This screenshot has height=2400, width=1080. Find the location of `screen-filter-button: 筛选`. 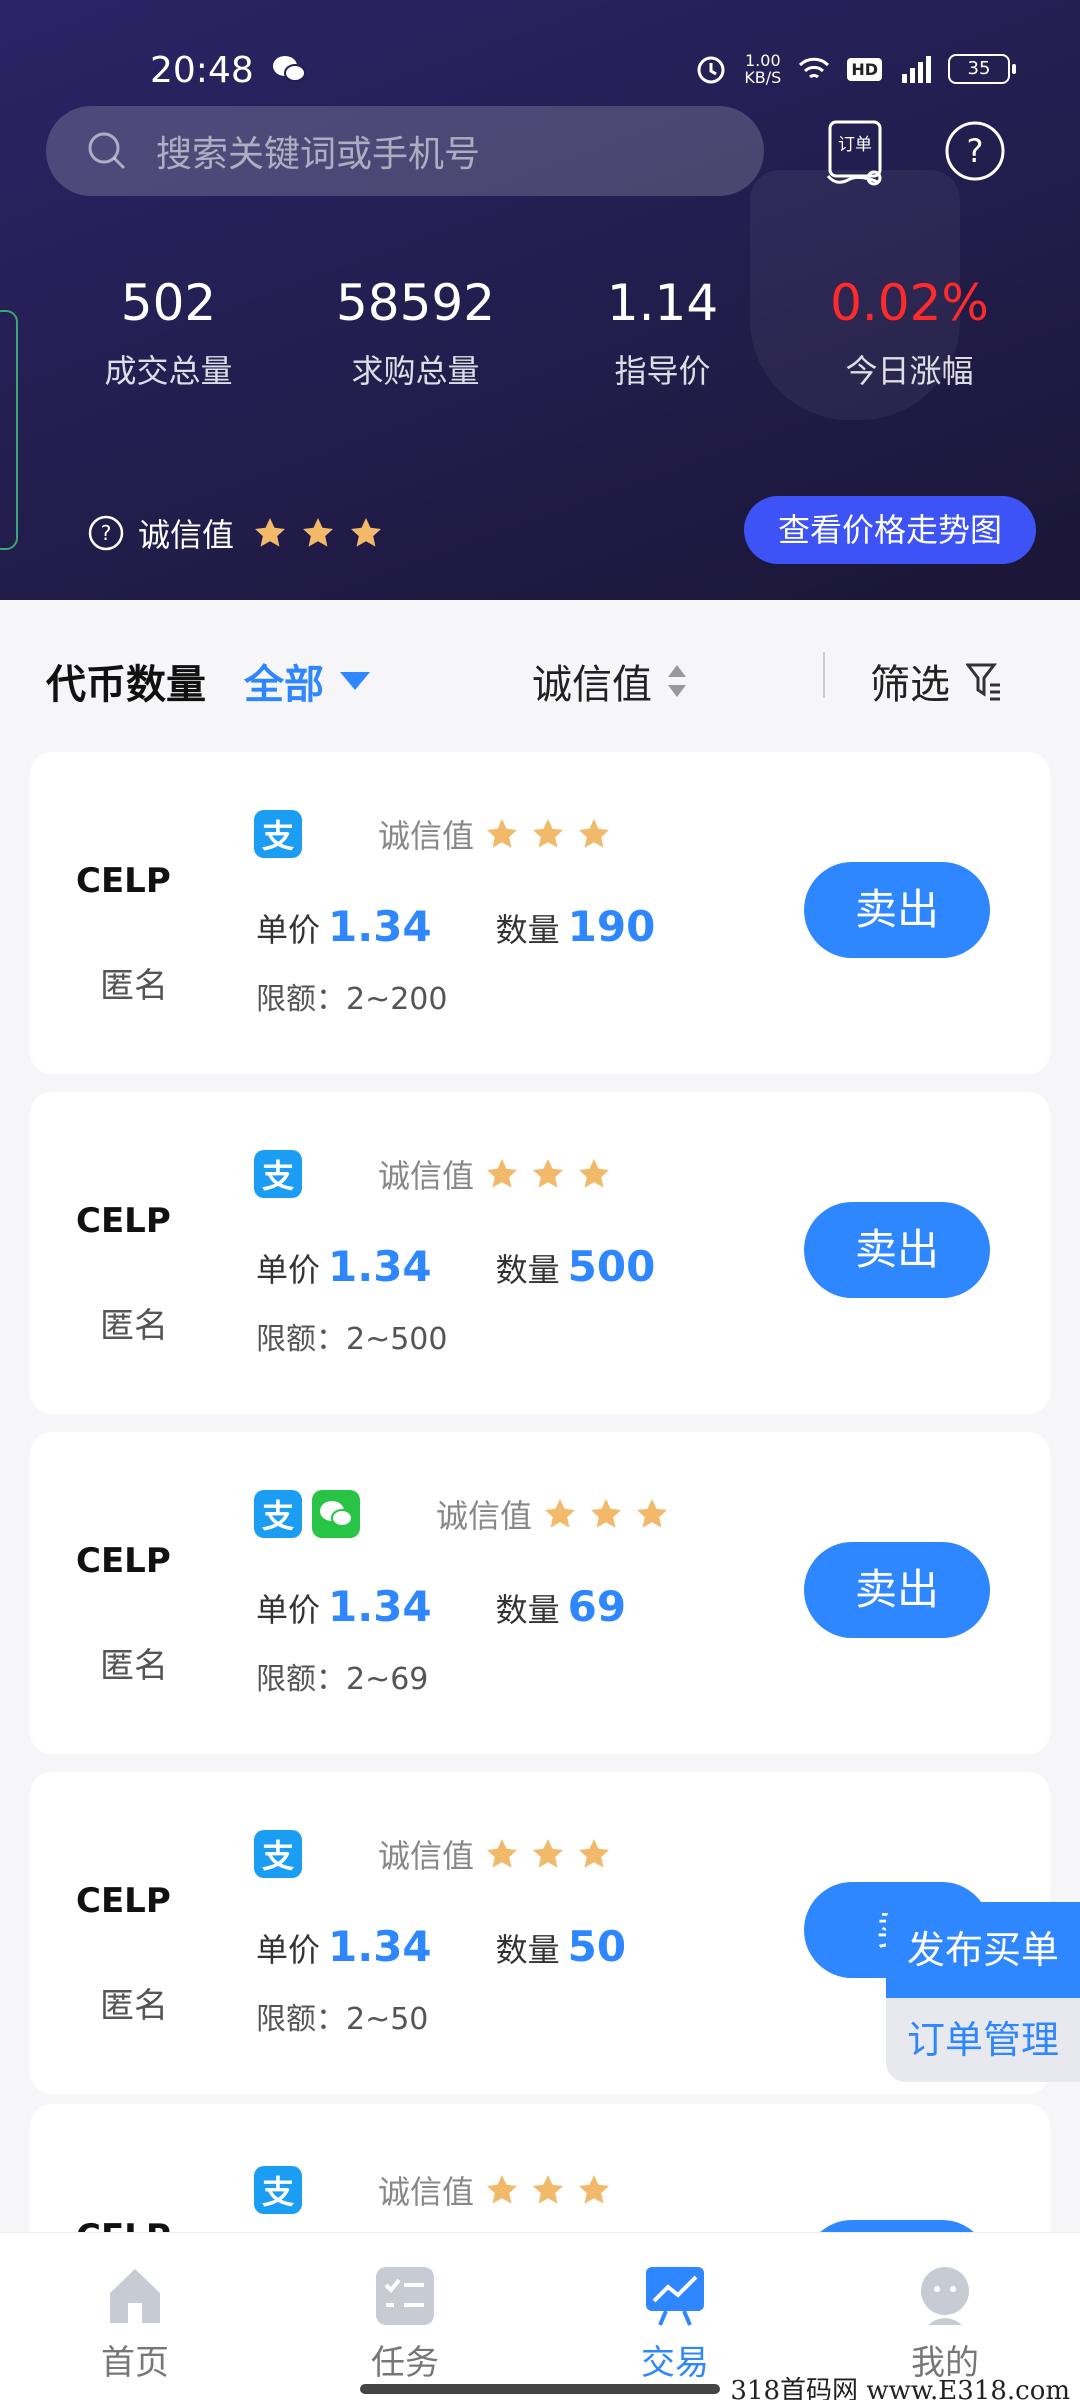

screen-filter-button: 筛选 is located at coordinates (936, 681).